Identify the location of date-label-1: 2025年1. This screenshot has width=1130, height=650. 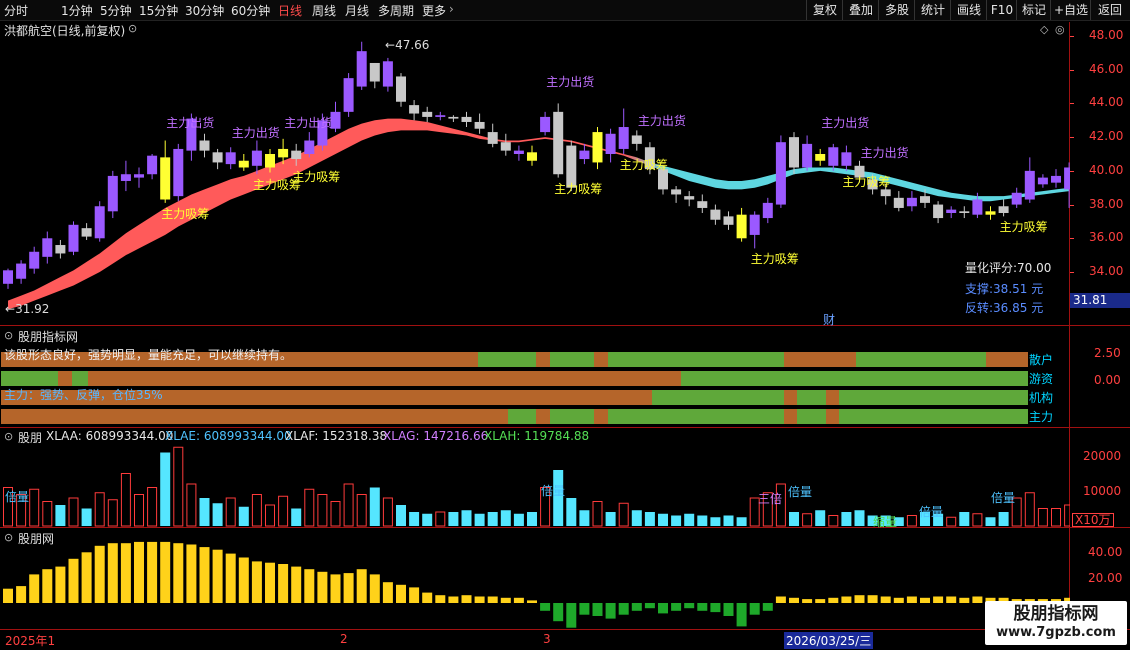
(30, 641).